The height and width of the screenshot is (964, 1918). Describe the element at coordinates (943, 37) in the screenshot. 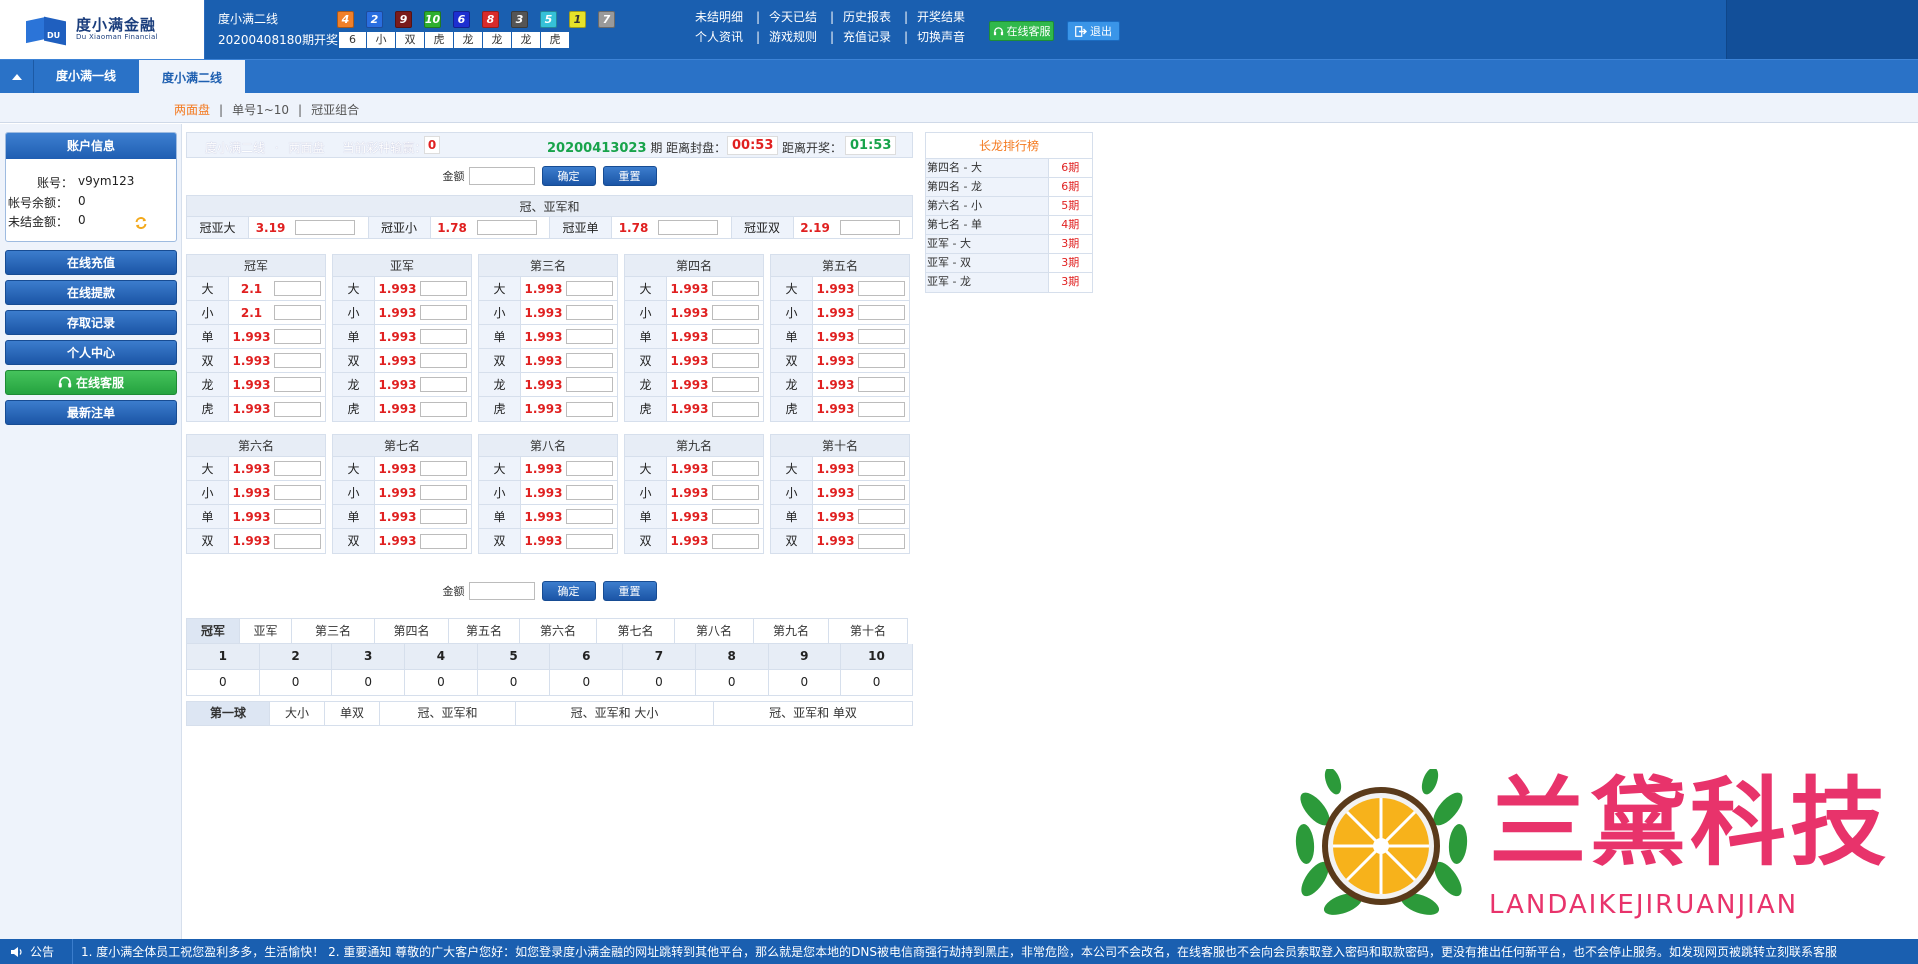

I see `header-link: 切换声音` at that location.